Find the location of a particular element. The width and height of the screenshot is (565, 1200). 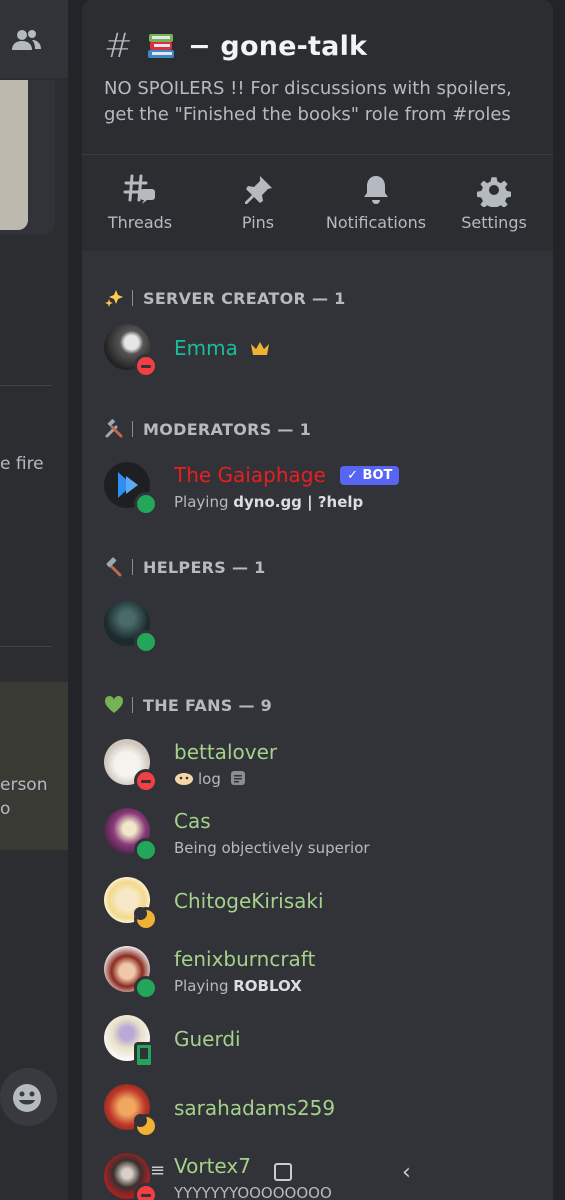

gear-icon is located at coordinates (494, 192).